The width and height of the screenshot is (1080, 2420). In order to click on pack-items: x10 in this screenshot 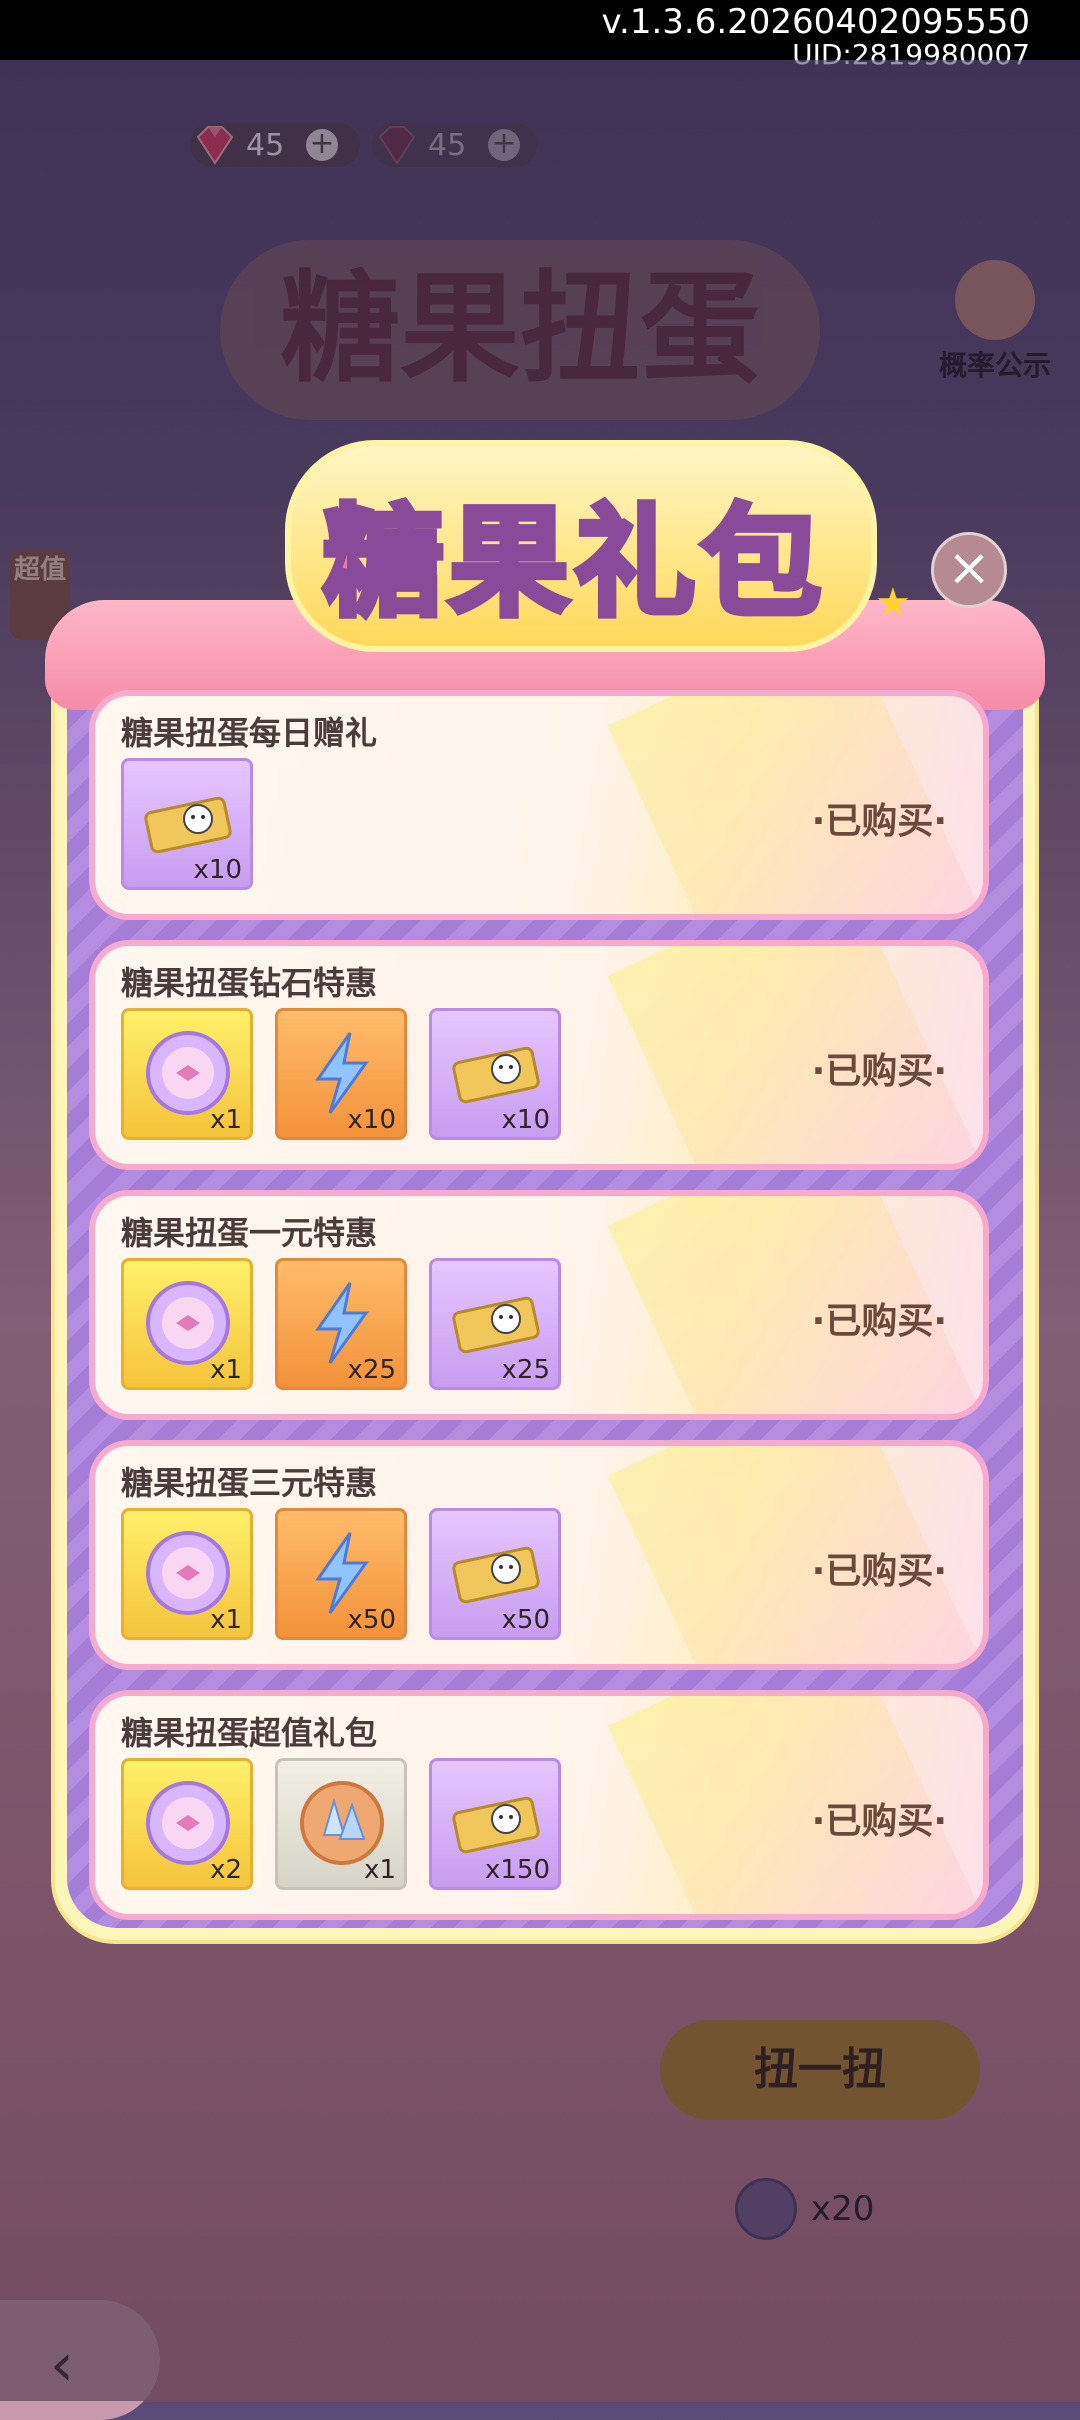, I will do `click(187, 824)`.